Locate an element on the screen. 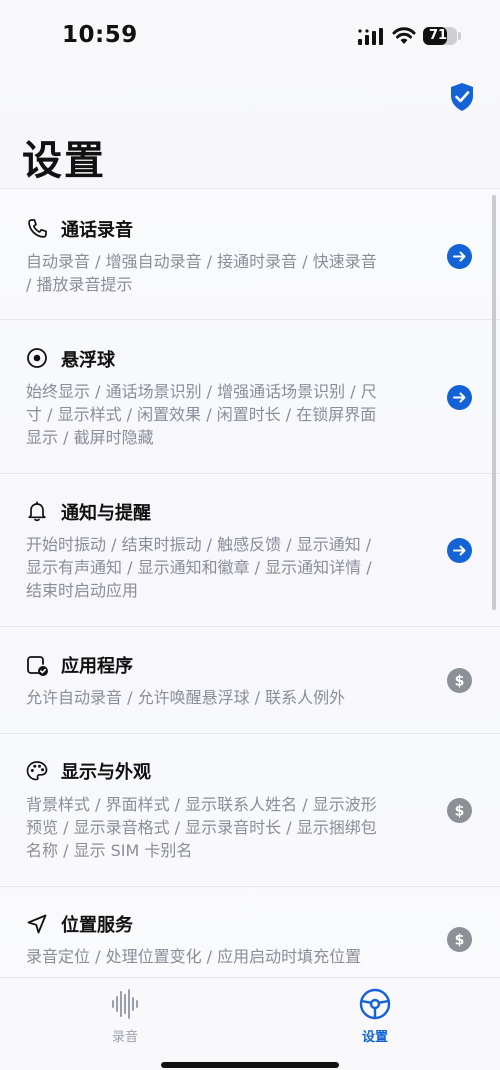 The width and height of the screenshot is (500, 1070). item-description: 录音定位 / 处理位置变化 / 应用启动时填充位置 is located at coordinates (194, 956).